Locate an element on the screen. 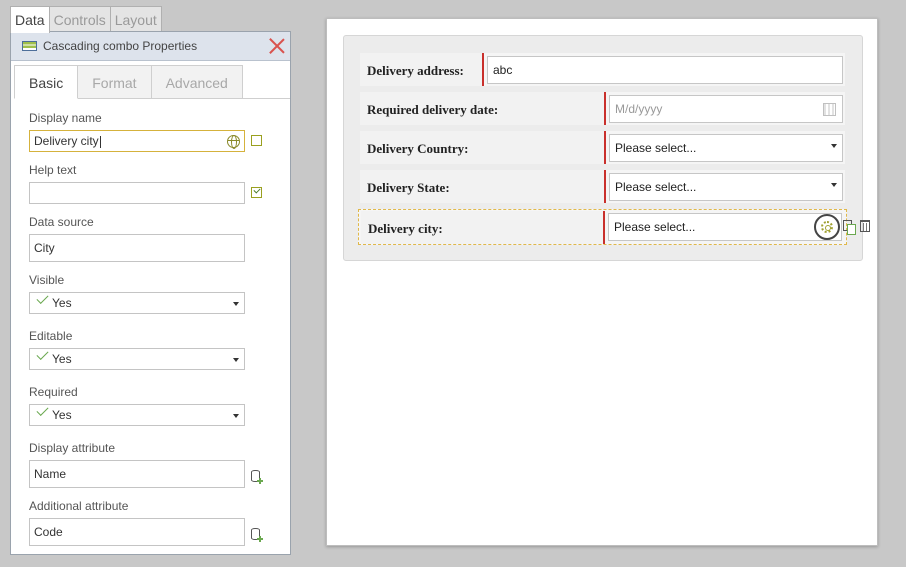 This screenshot has height=567, width=906. row-label: Delivery address: is located at coordinates (422, 69).